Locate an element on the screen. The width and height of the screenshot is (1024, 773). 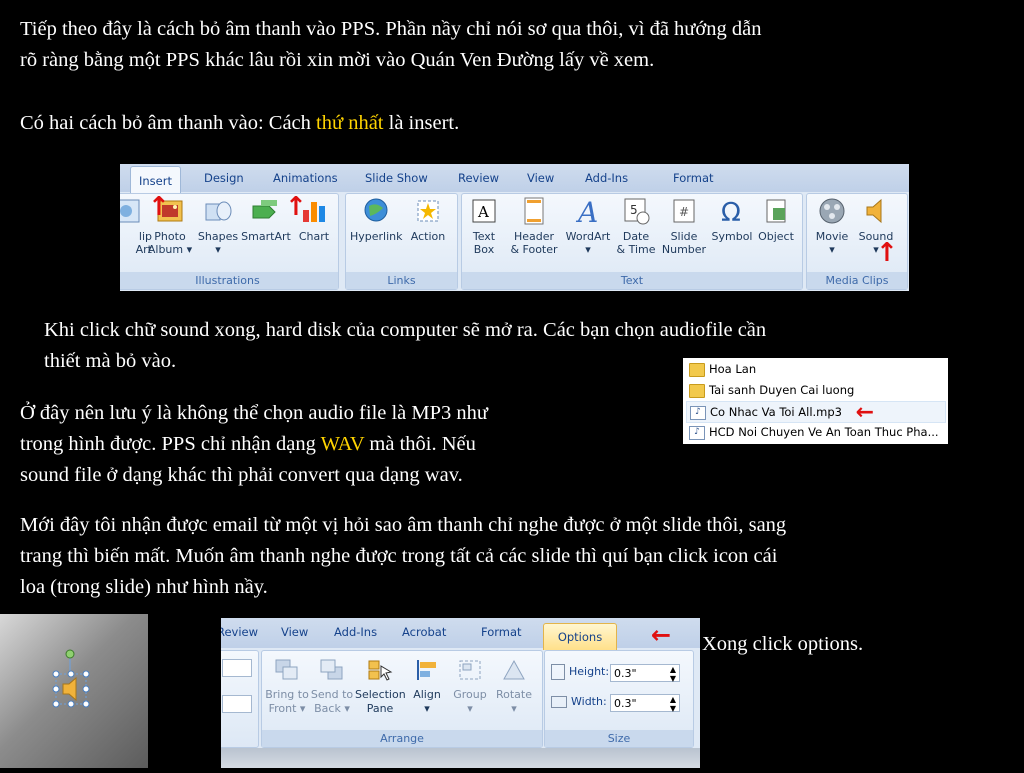
rotate-label-2: ▾ is located at coordinates (514, 708).